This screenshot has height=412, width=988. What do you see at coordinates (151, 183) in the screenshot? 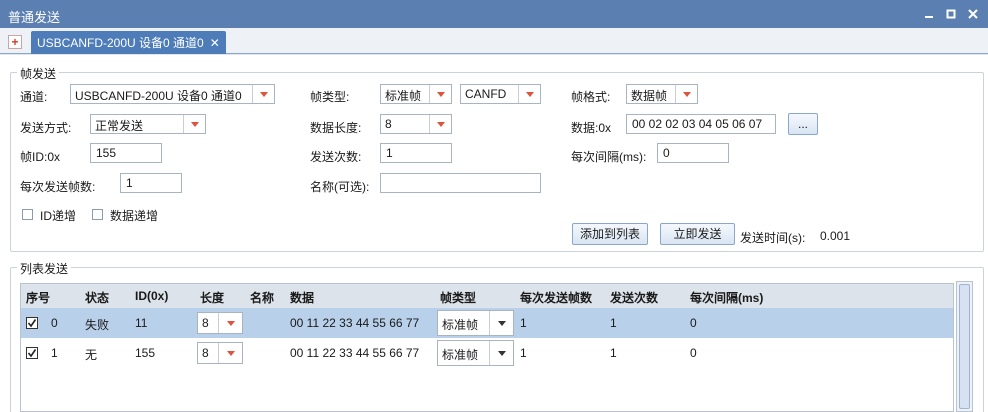
I see `frames-per-send-input: 1` at bounding box center [151, 183].